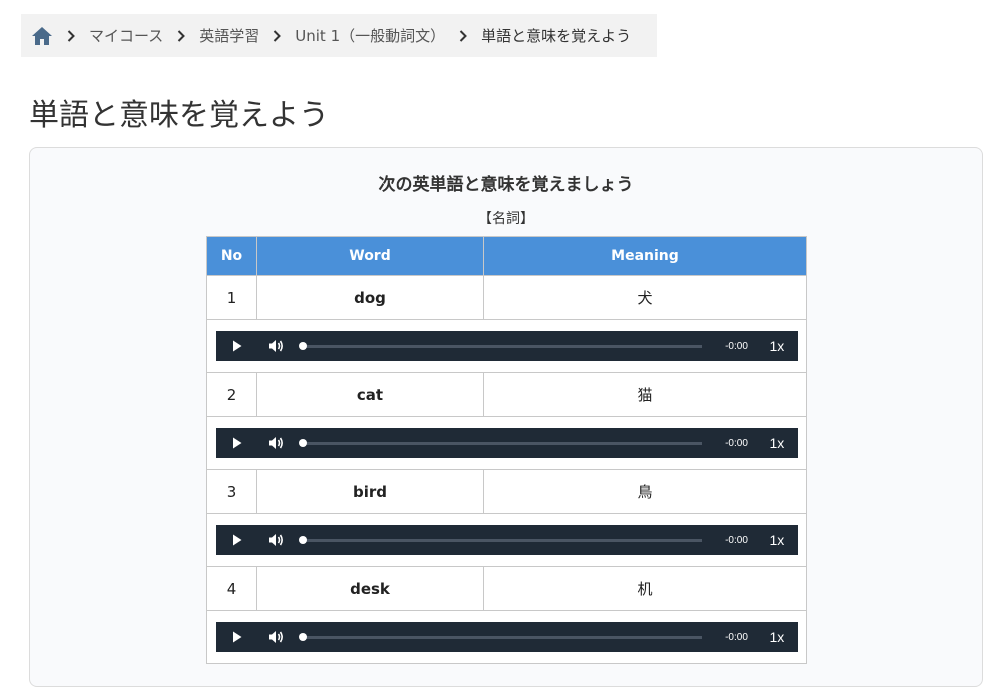 Image resolution: width=1004 pixels, height=687 pixels. I want to click on cell-meaning: 鳥, so click(645, 491).